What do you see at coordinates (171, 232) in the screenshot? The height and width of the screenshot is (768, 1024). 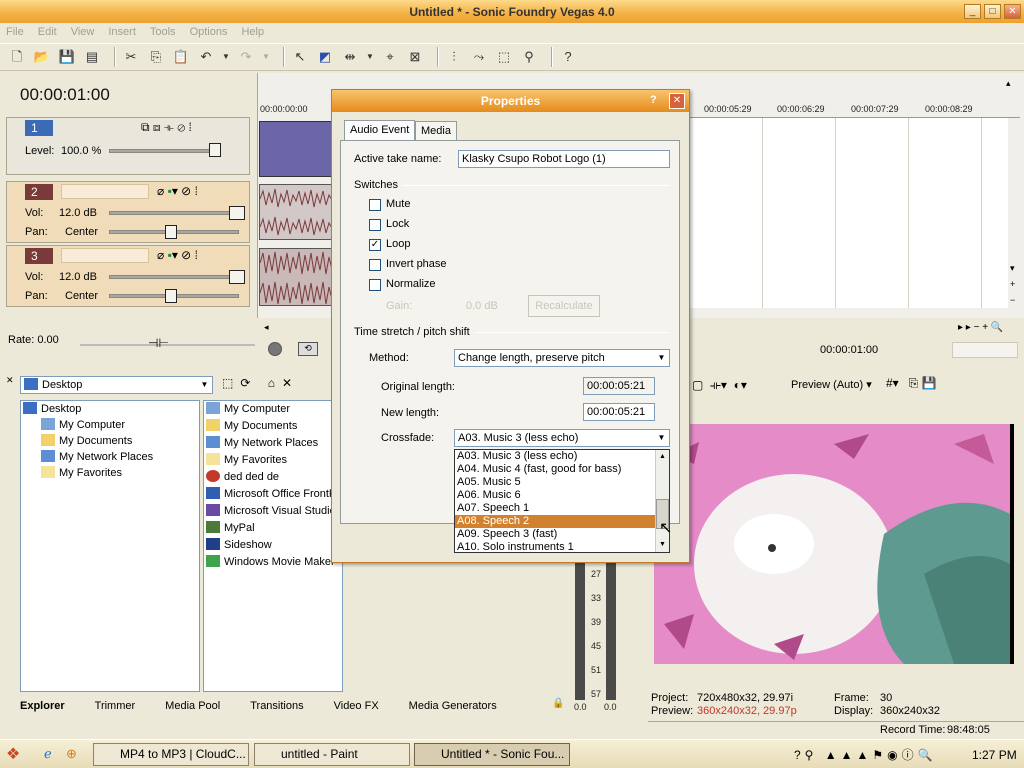 I see `pan-slider-thumb` at bounding box center [171, 232].